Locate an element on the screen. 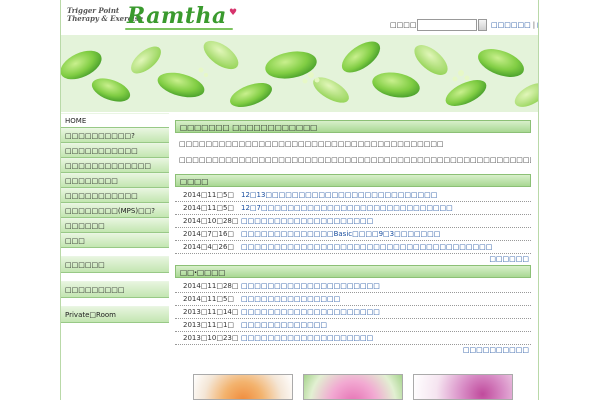  news-link: □□□□□□□□□□□□□□Basic□□□□9□3□□□□□□□ is located at coordinates (340, 234).